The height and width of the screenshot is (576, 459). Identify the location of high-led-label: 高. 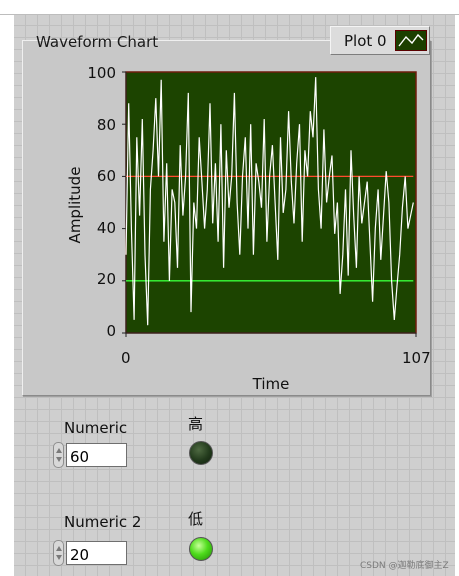
(196, 424).